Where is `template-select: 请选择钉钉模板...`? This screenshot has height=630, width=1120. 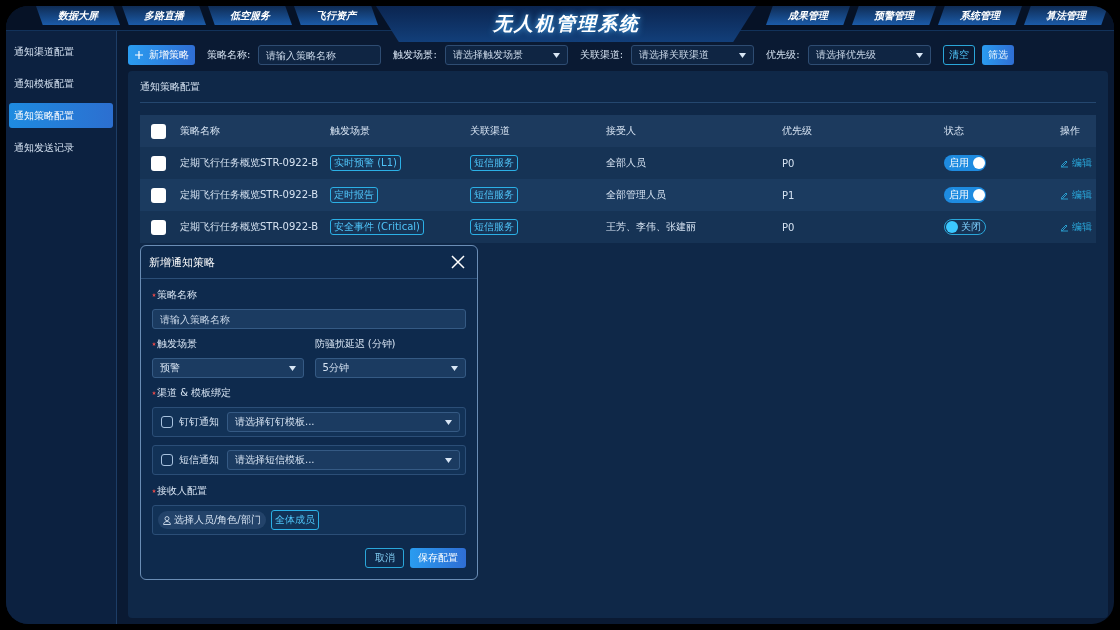 template-select: 请选择钉钉模板... is located at coordinates (343, 422).